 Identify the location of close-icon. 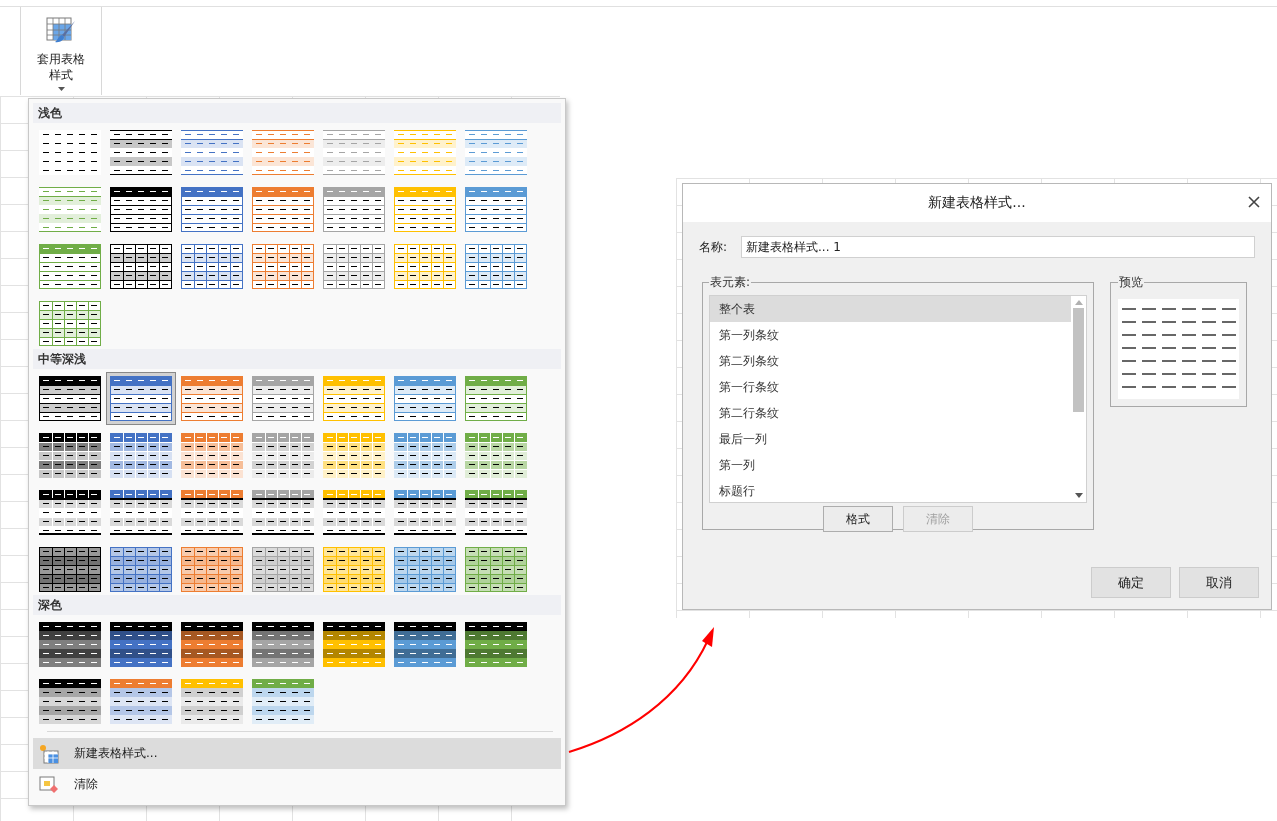
(1254, 202).